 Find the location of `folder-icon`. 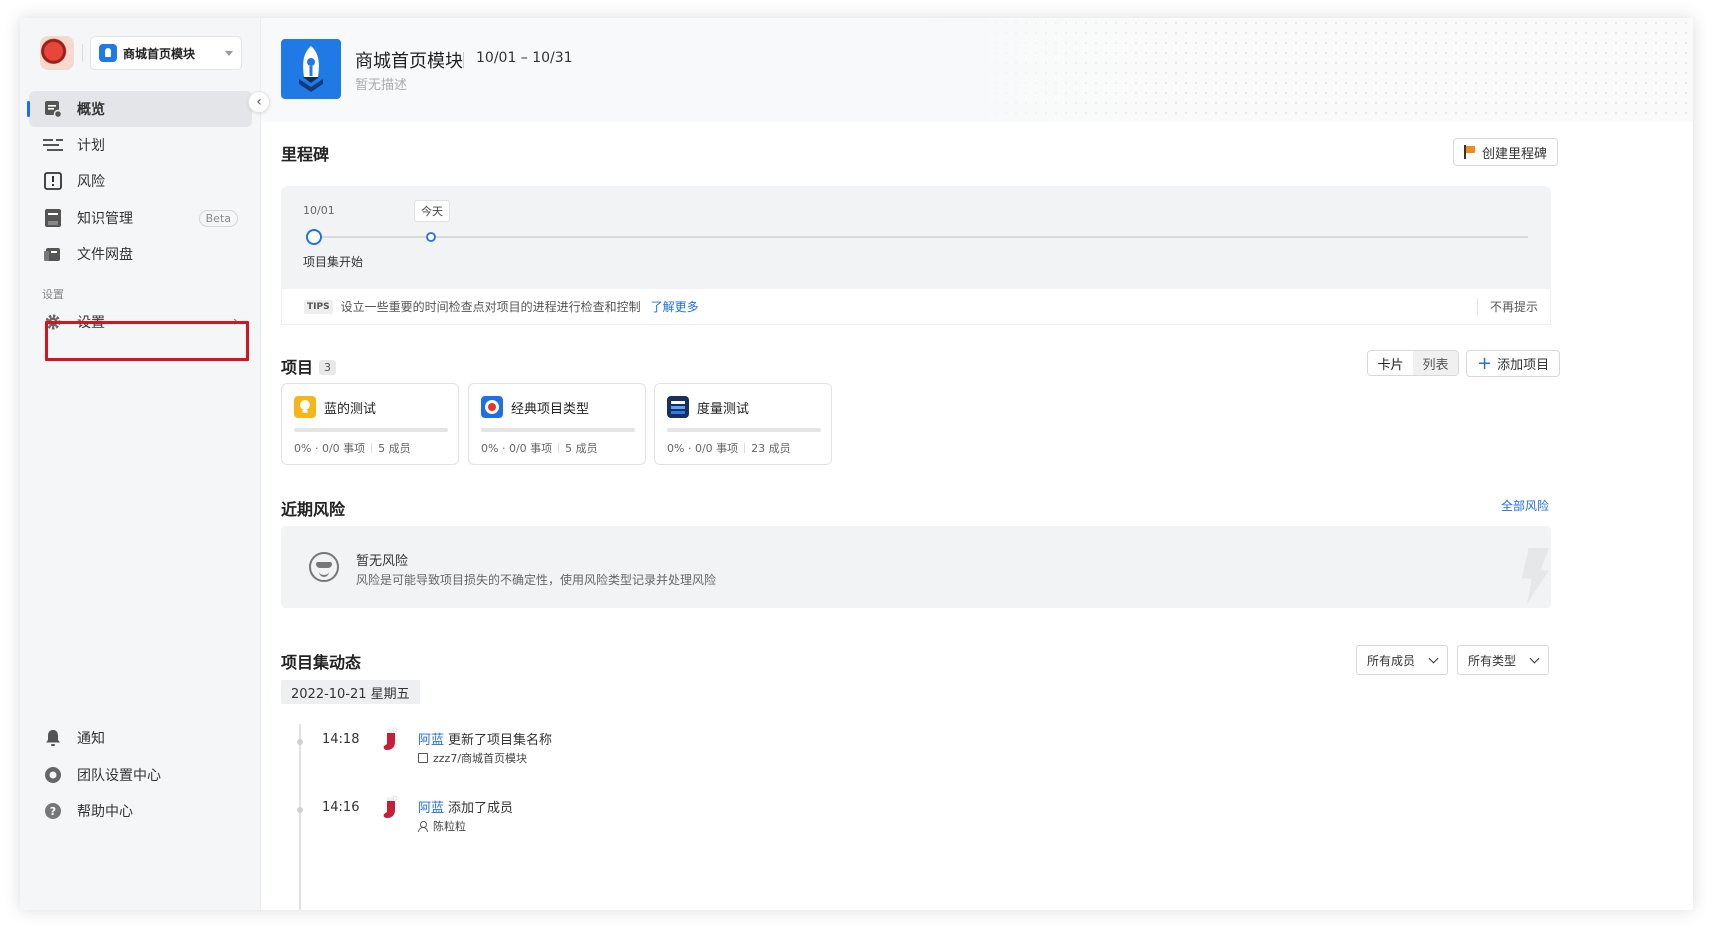

folder-icon is located at coordinates (53, 254).